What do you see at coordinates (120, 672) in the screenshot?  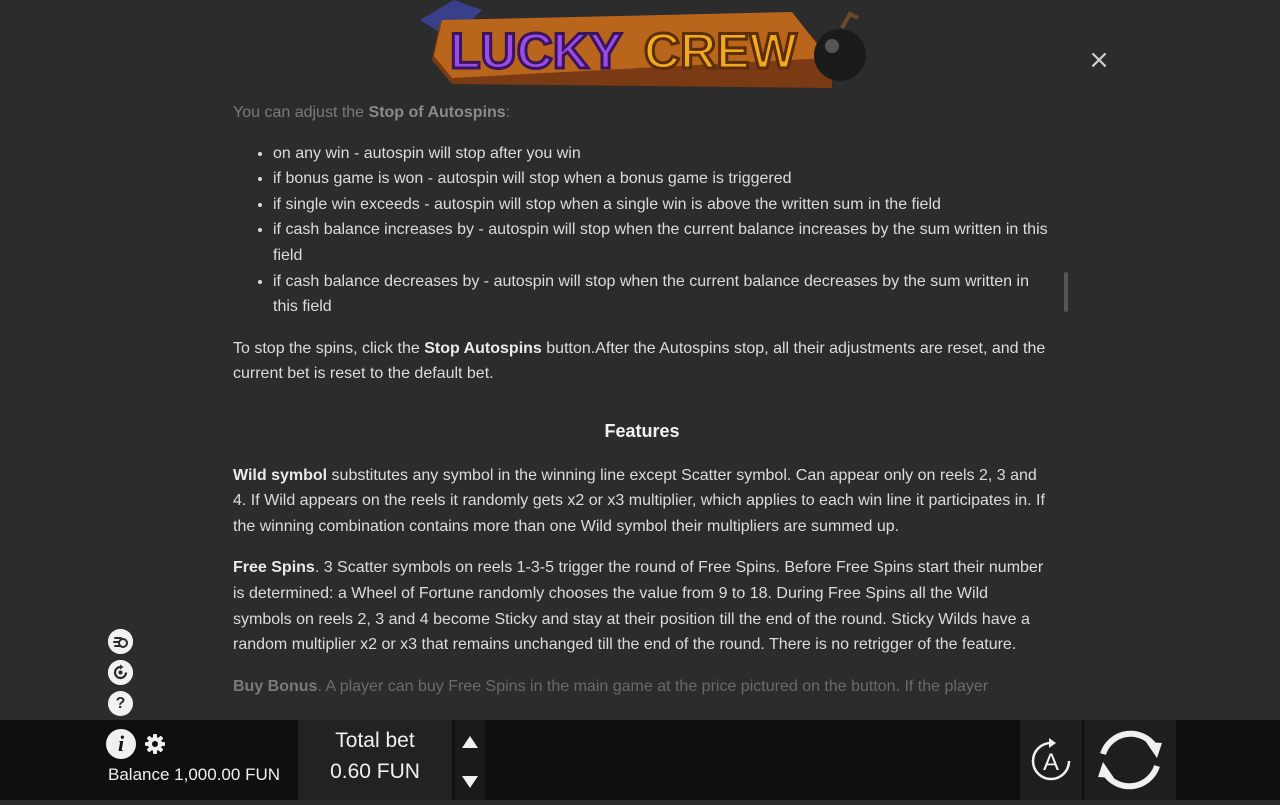 I see `autoplay-icon` at bounding box center [120, 672].